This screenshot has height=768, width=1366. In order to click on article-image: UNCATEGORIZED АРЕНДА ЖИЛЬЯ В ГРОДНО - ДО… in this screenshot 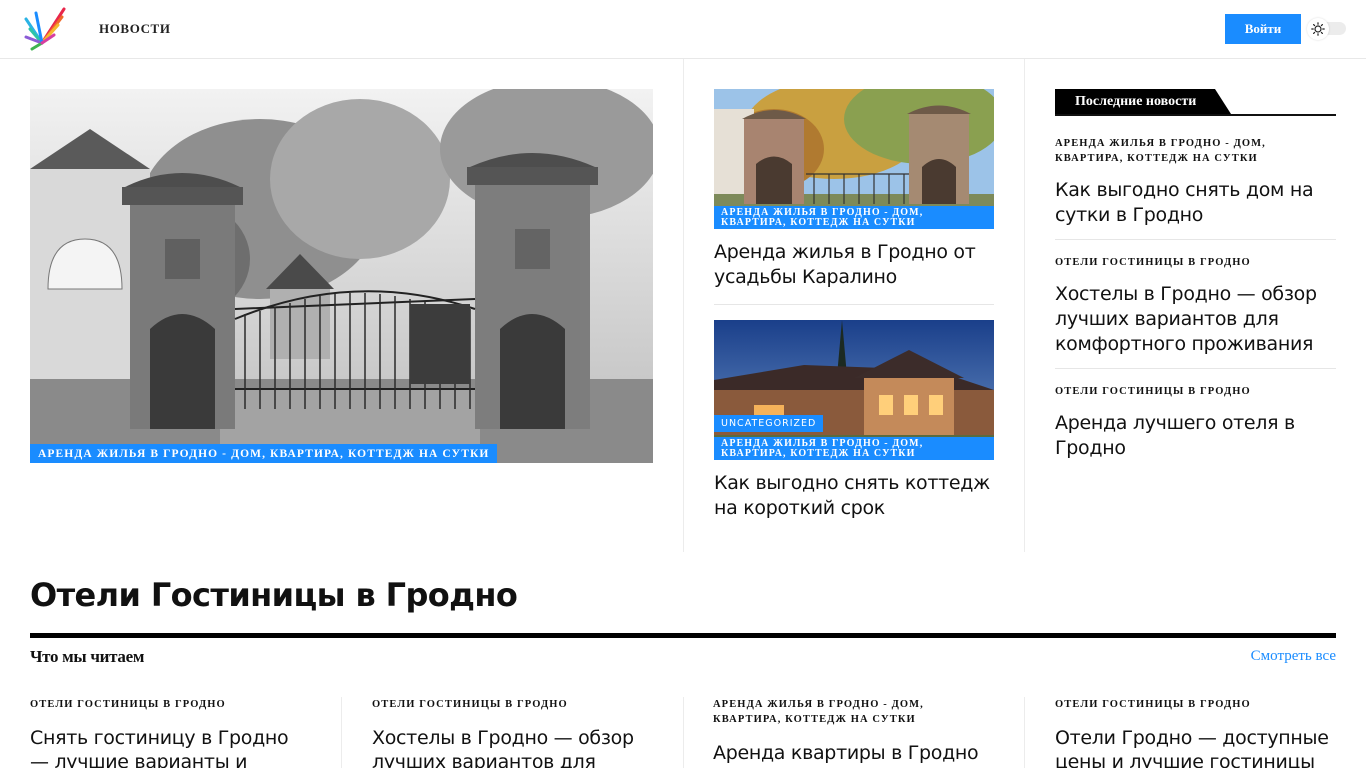, I will do `click(854, 390)`.